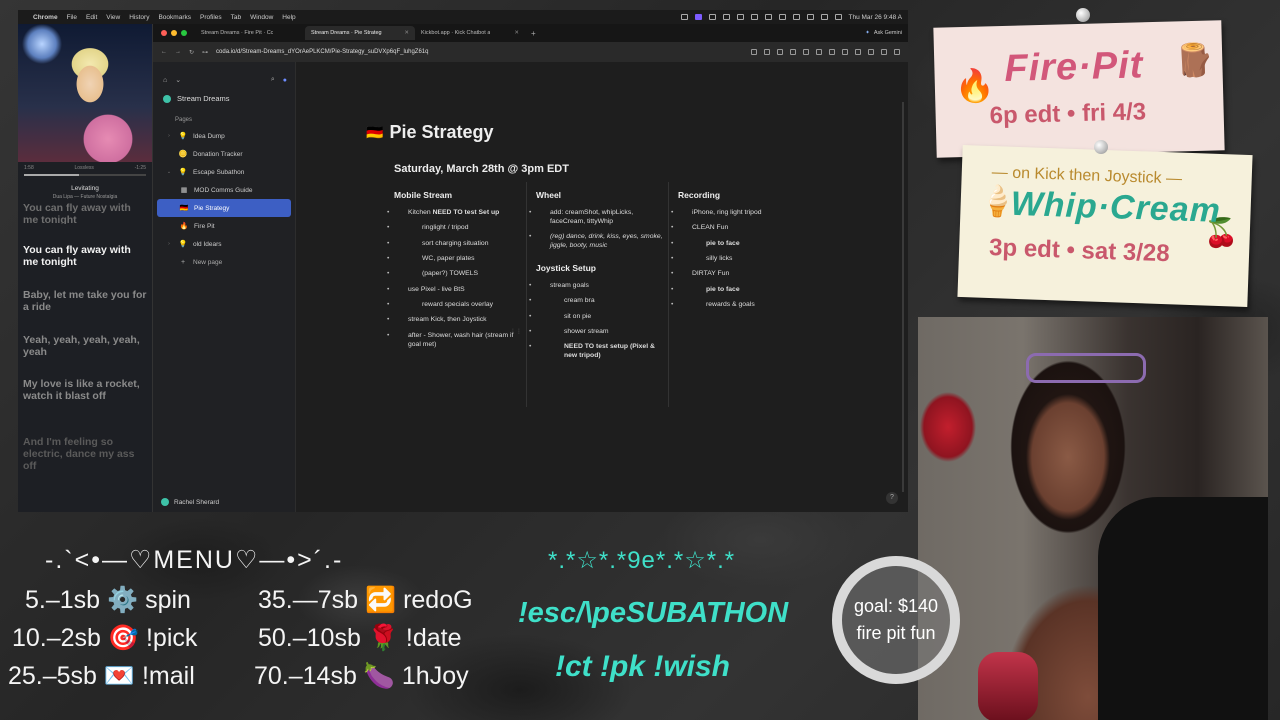 The width and height of the screenshot is (1280, 720). I want to click on list-item: cream bra, so click(596, 301).